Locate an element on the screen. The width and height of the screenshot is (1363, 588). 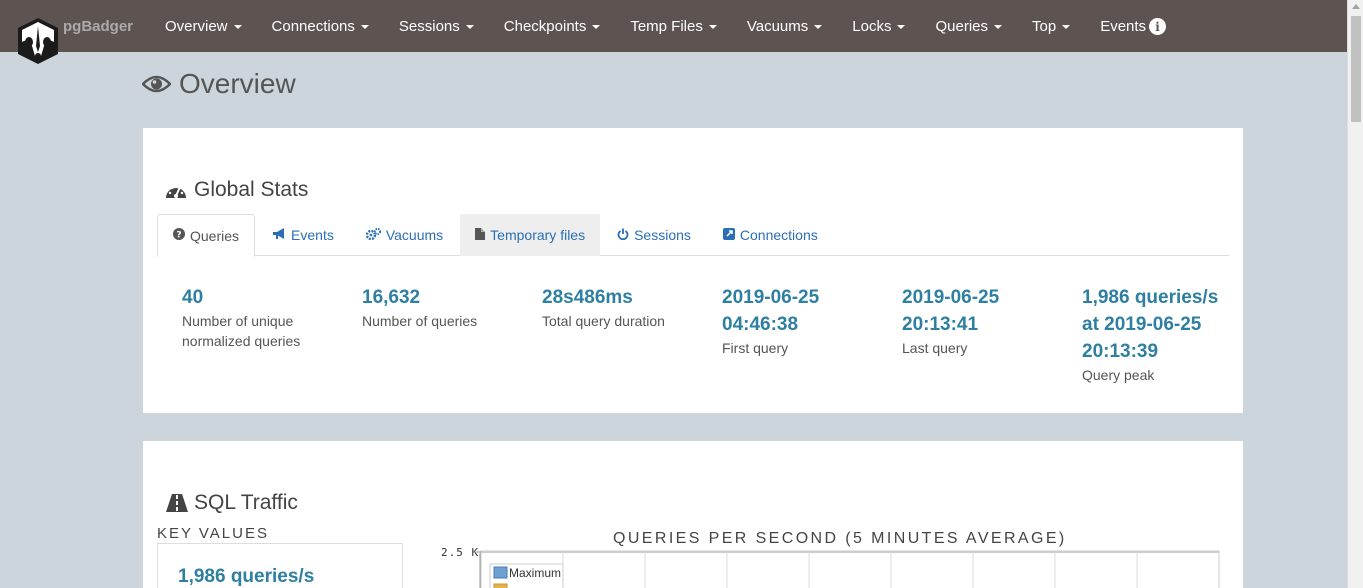
nav-item-connections: Connections is located at coordinates (320, 26).